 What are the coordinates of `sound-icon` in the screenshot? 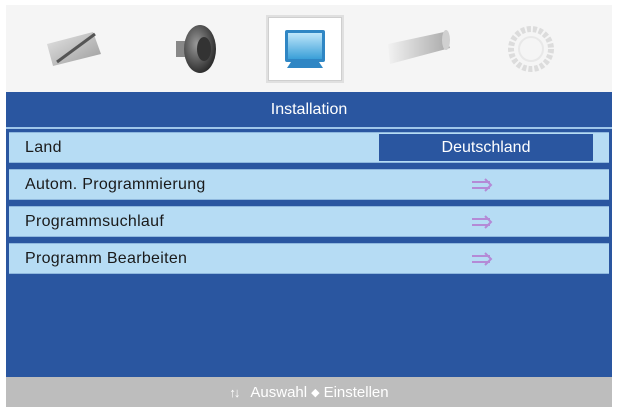 It's located at (195, 49).